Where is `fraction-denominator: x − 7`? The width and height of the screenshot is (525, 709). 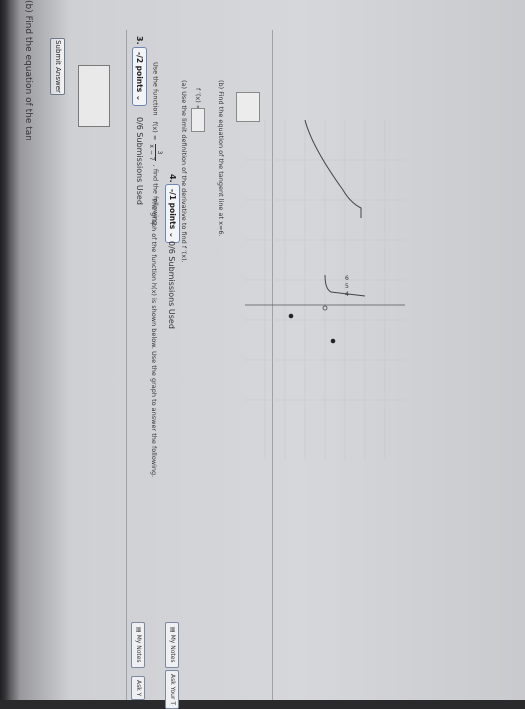 fraction-denominator: x − 7 is located at coordinates (151, 152).